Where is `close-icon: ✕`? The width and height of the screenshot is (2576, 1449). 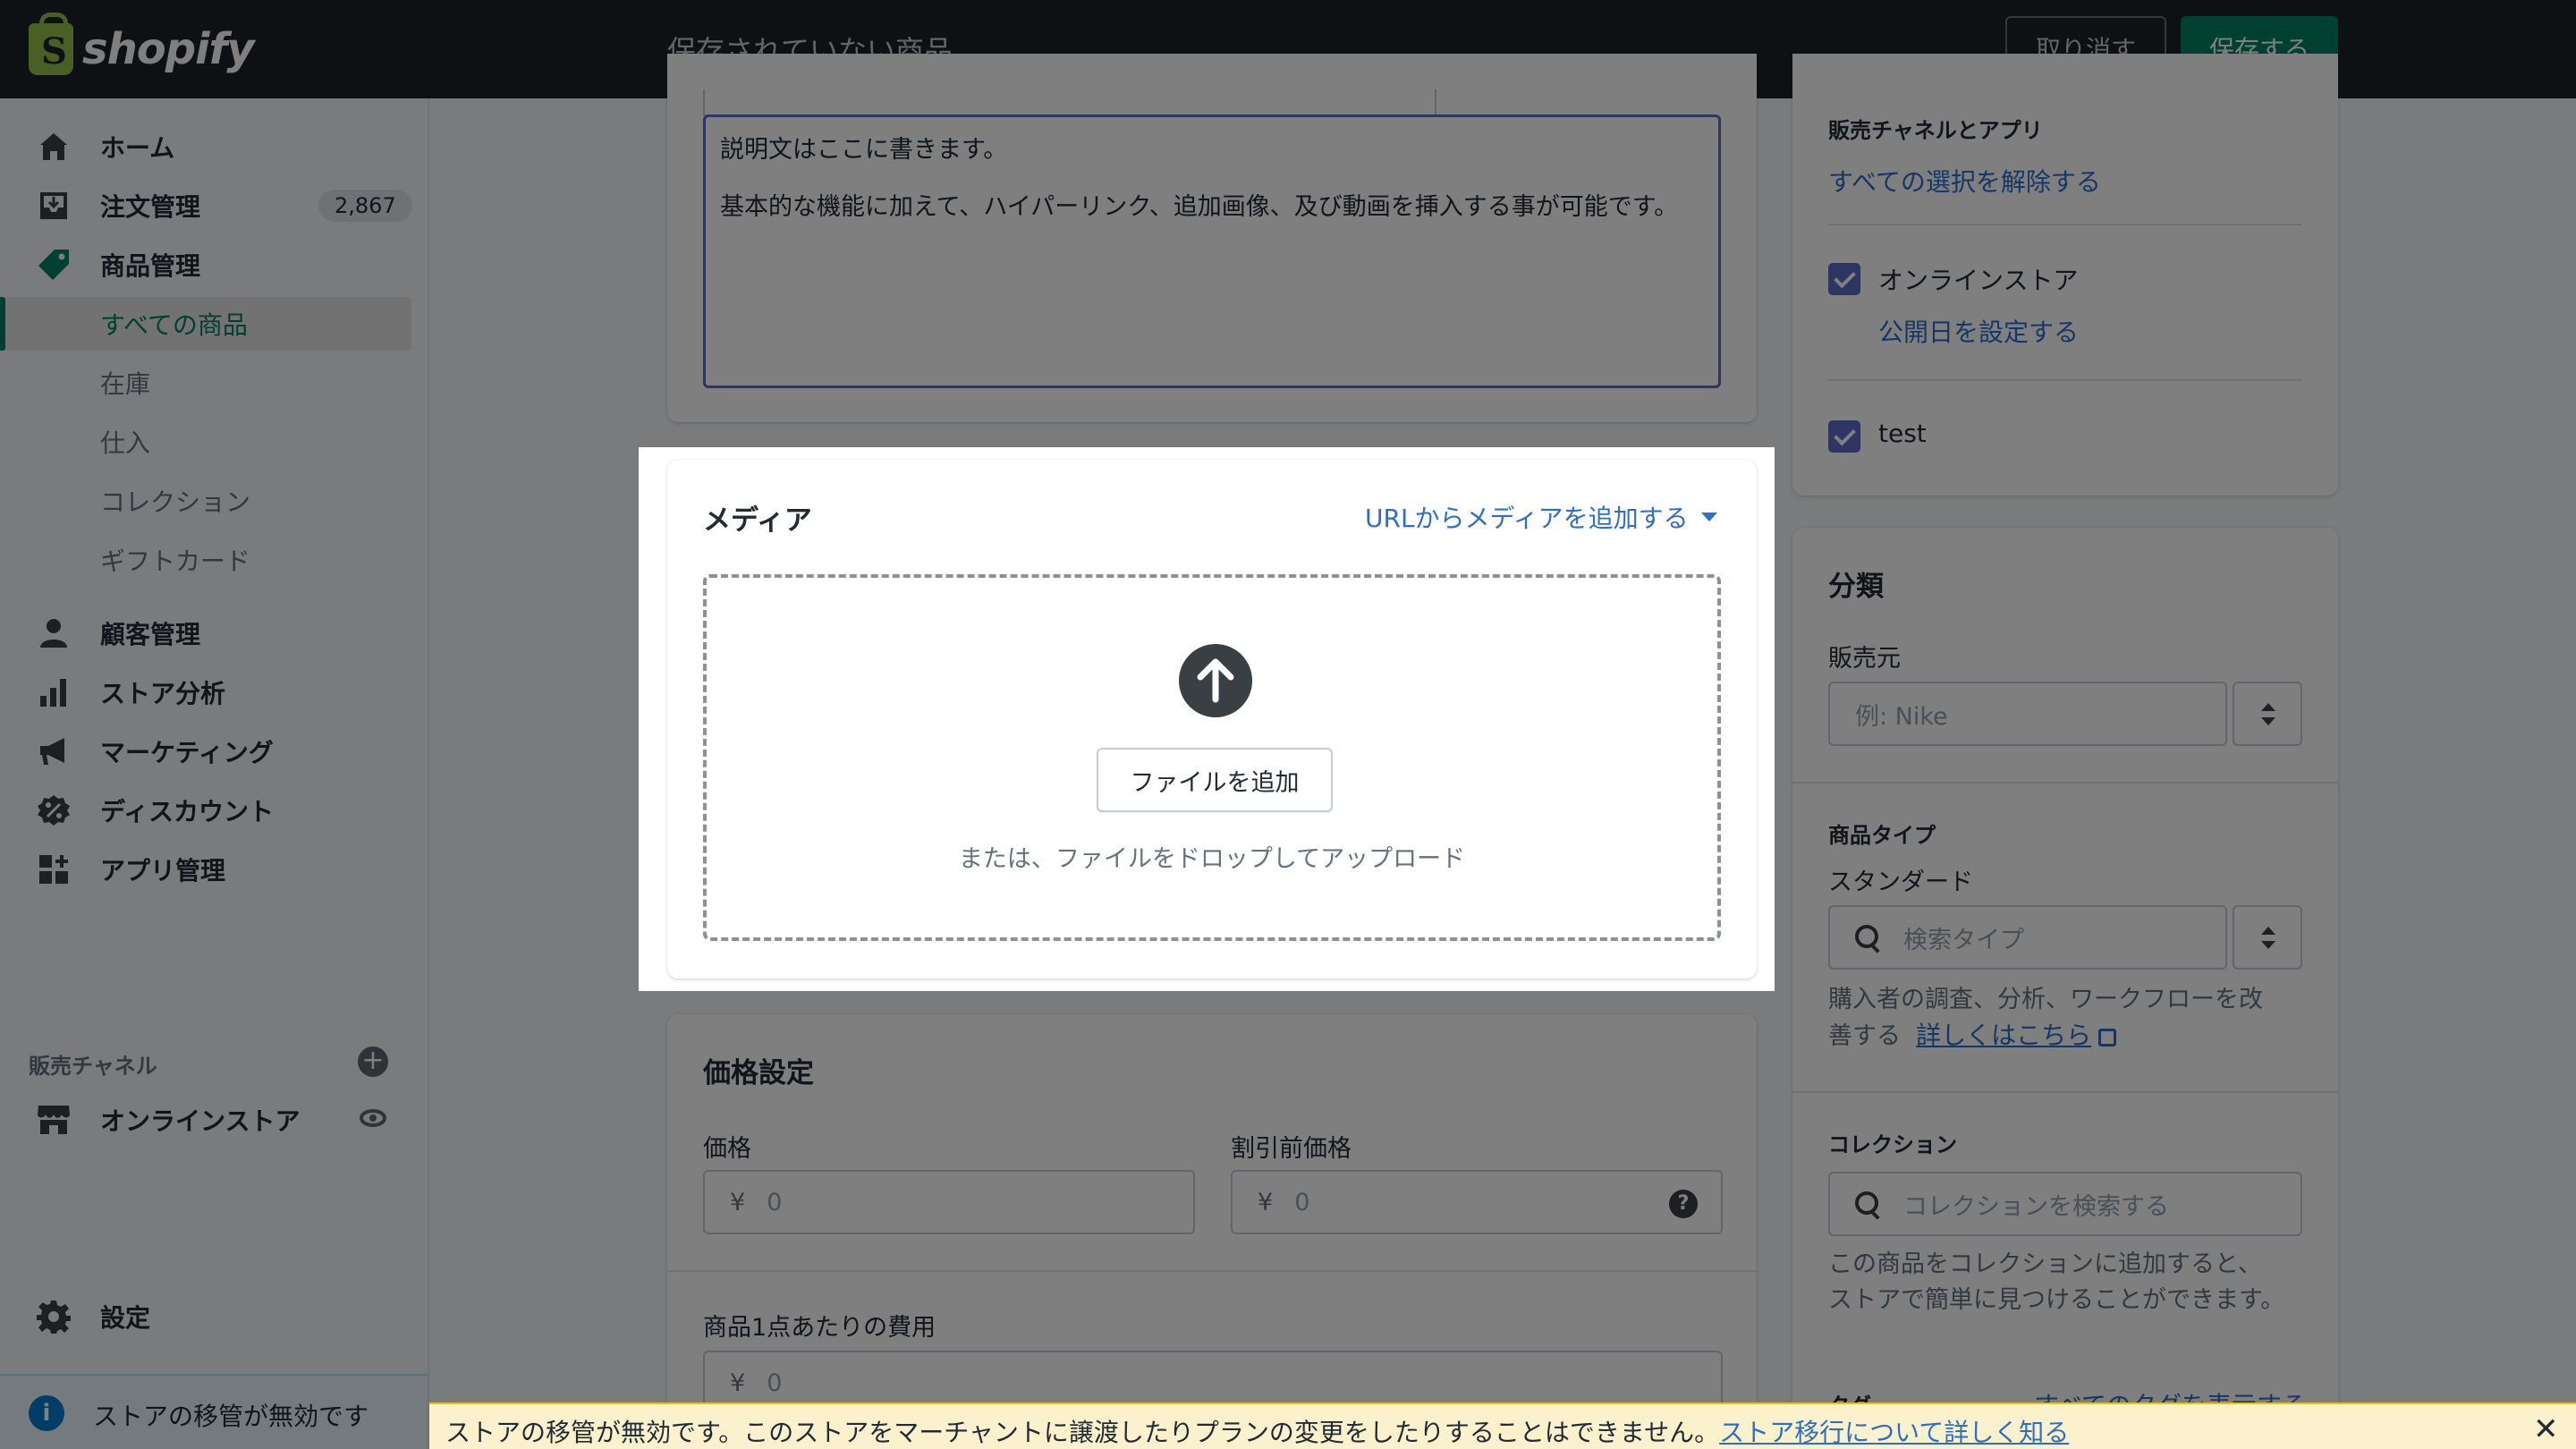 close-icon: ✕ is located at coordinates (2546, 1429).